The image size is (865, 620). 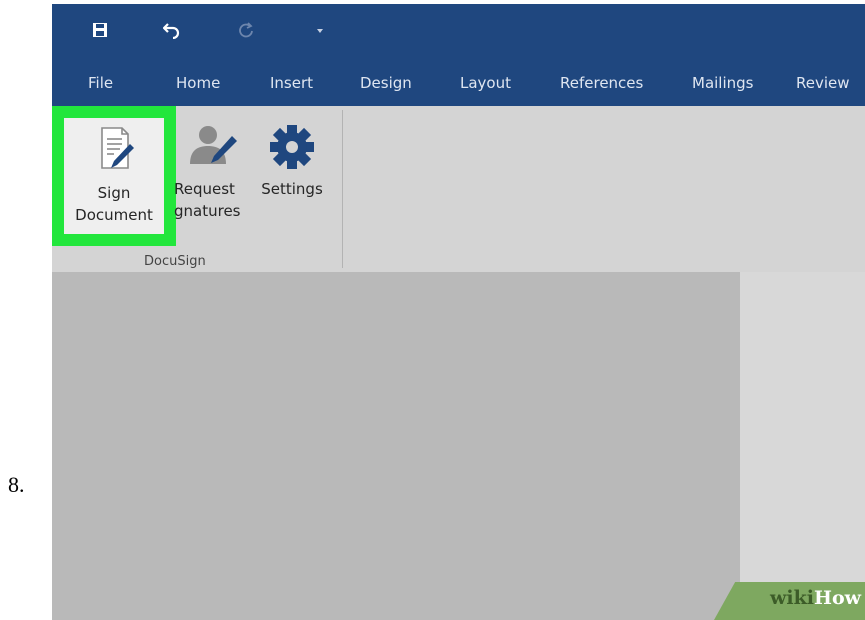 I want to click on wikihow-watermark: wikiHow, so click(x=789, y=601).